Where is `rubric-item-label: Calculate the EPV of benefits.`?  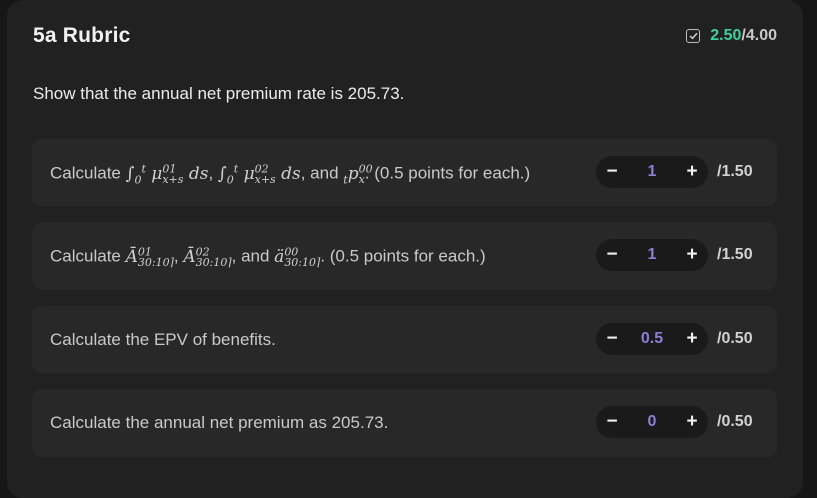 rubric-item-label: Calculate the EPV of benefits. is located at coordinates (163, 339).